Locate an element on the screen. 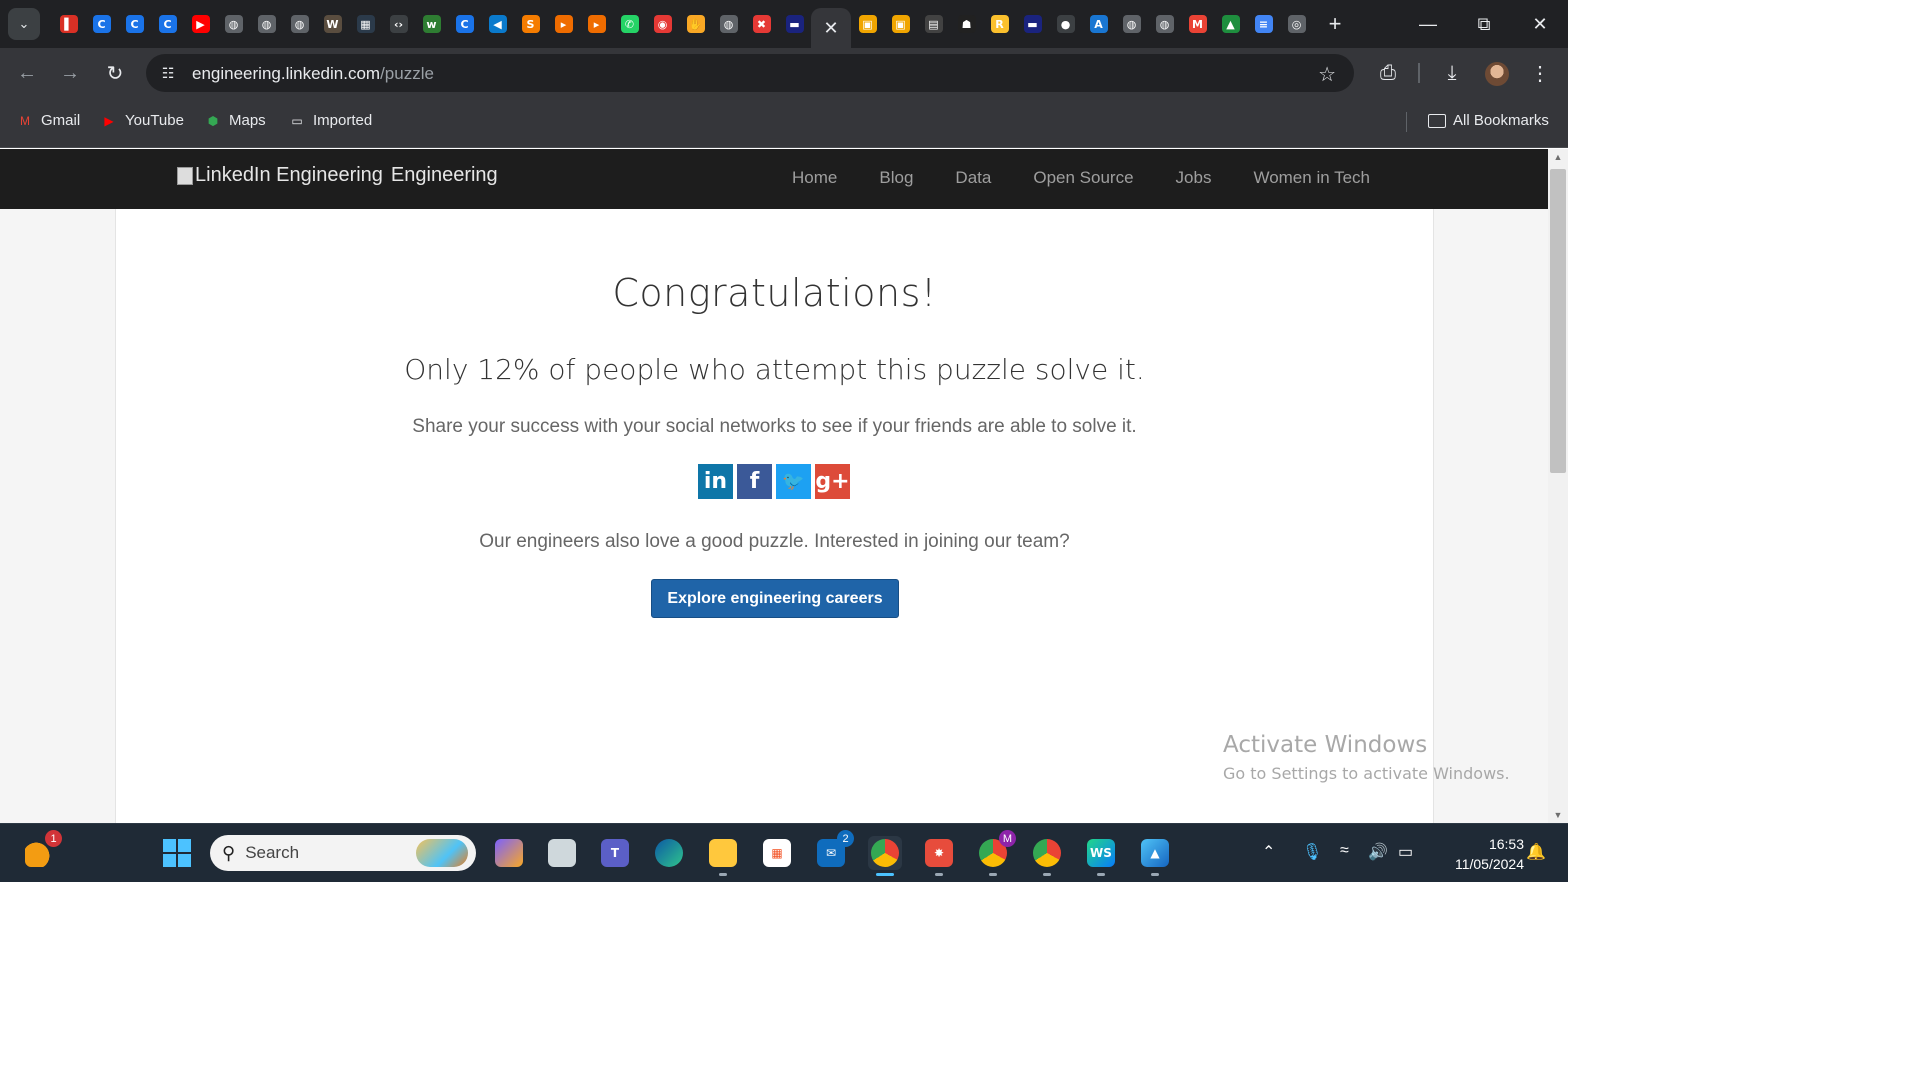  bookmark-gmail: M Gmail is located at coordinates (48, 120).